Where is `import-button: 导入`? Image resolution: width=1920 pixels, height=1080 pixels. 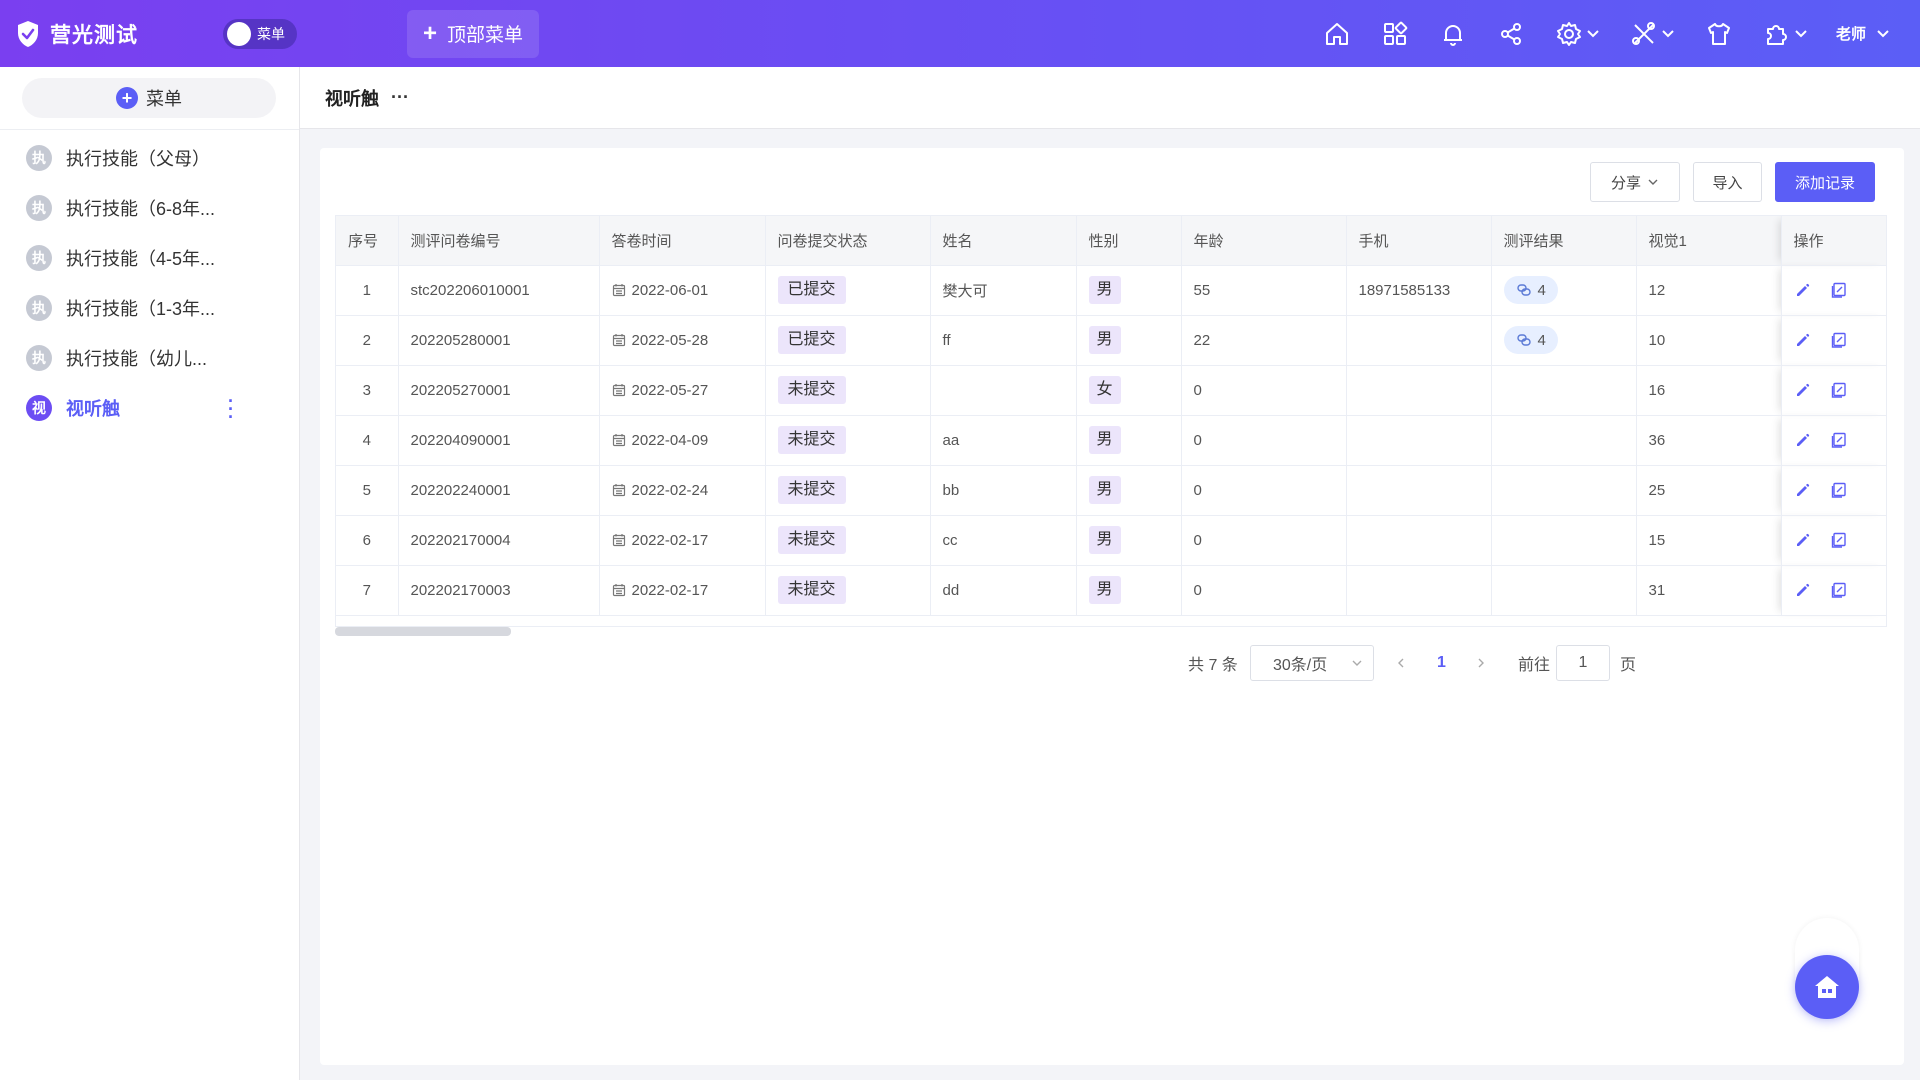
import-button: 导入 is located at coordinates (1727, 182).